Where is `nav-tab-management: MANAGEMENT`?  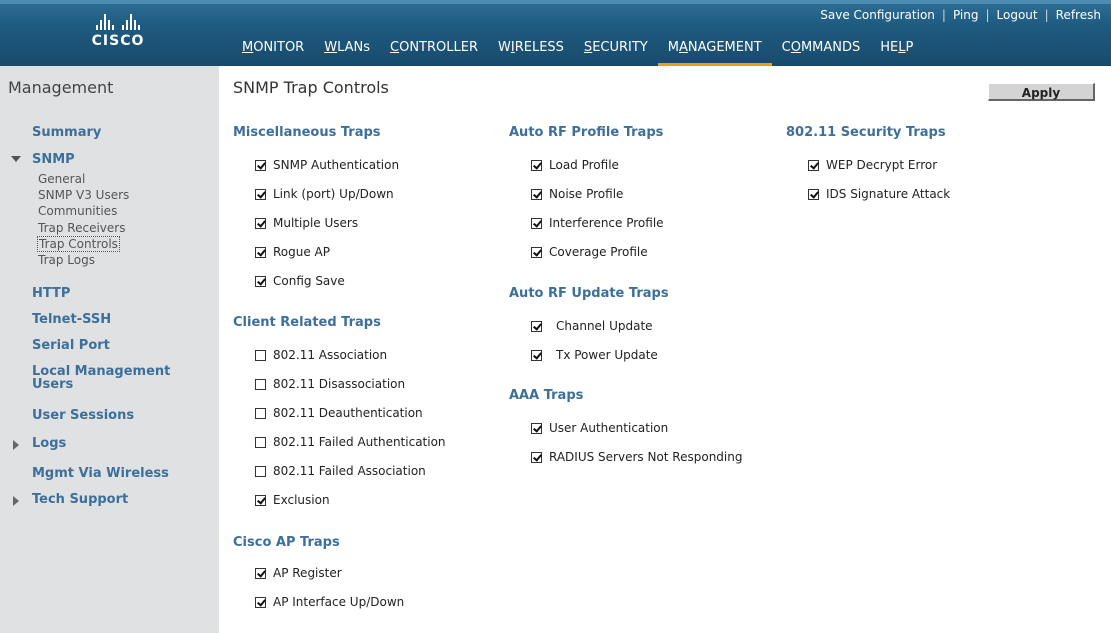 nav-tab-management: MANAGEMENT is located at coordinates (714, 52).